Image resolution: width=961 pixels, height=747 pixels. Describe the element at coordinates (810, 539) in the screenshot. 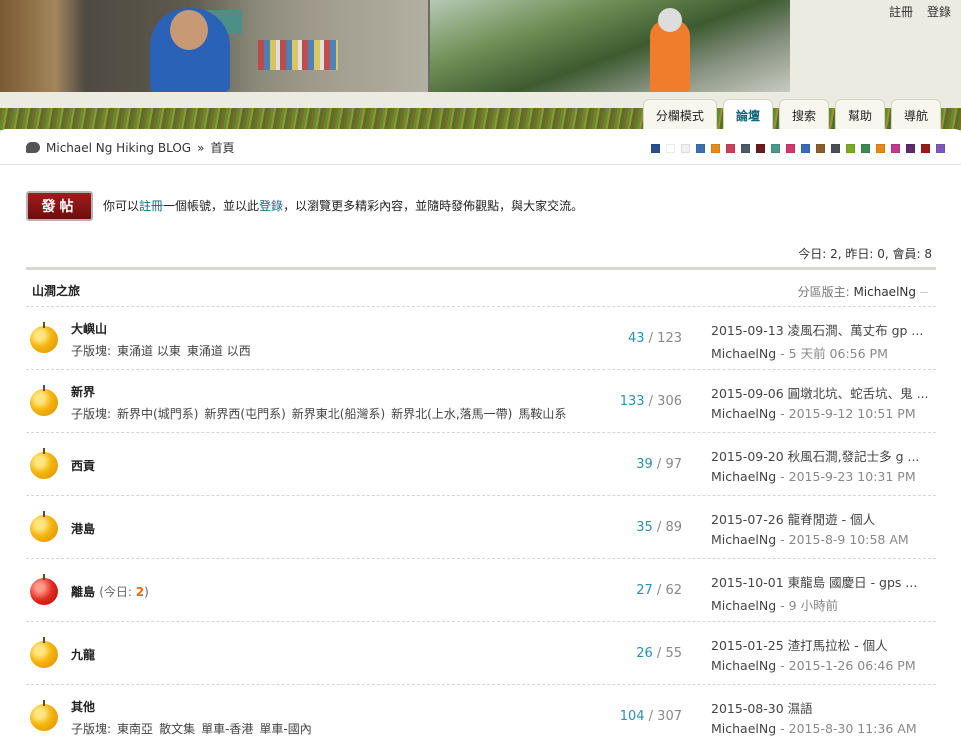

I see `last-post-meta: MichaelNg - 2015-8-9 10:58 AM` at that location.